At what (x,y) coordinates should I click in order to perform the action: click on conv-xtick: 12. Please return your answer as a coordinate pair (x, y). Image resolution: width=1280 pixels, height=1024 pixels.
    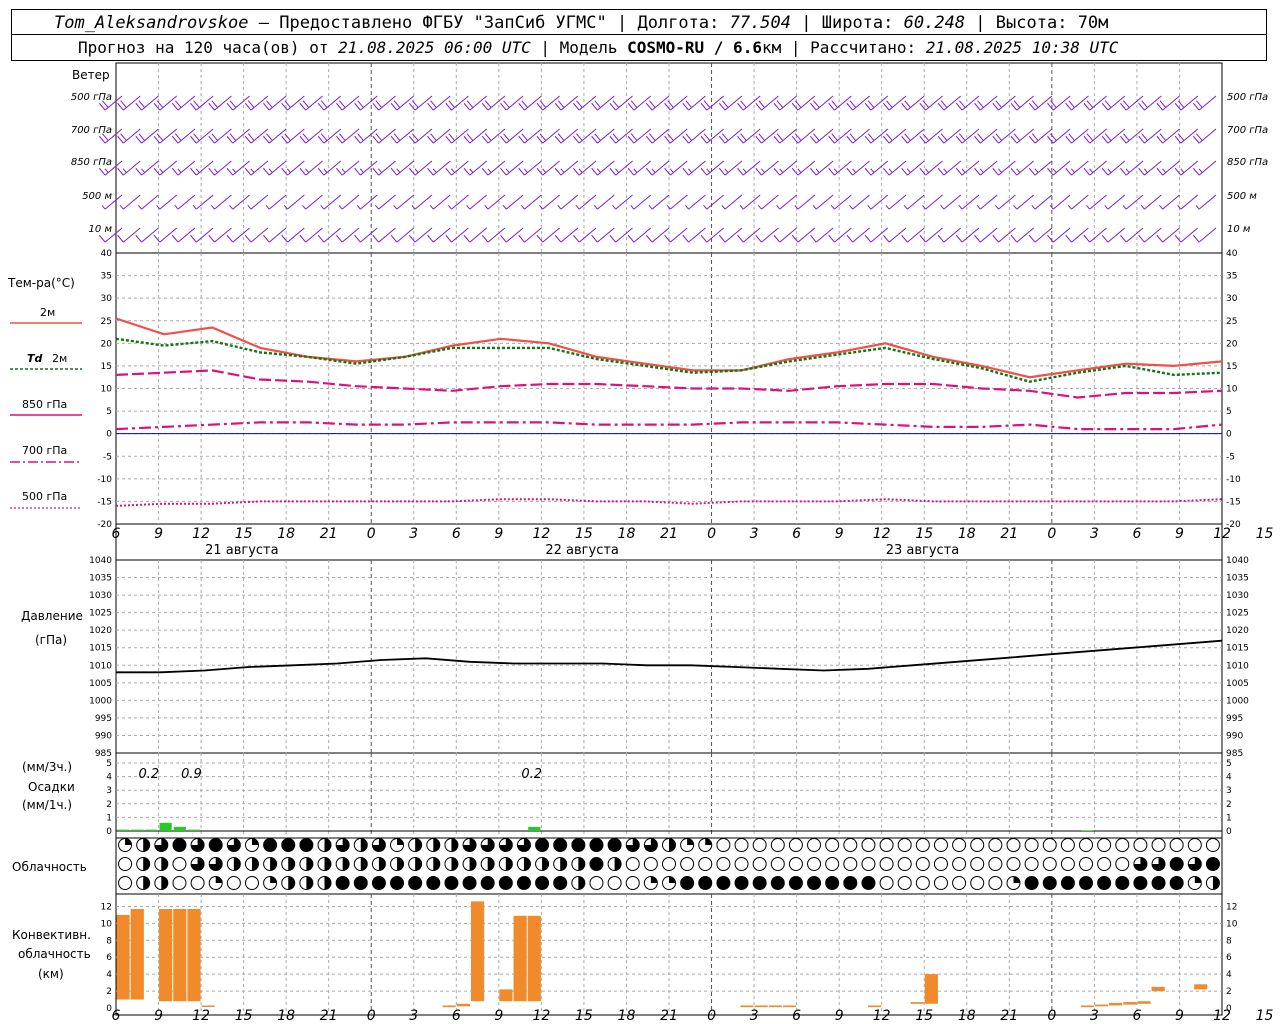
    Looking at the image, I should click on (201, 1016).